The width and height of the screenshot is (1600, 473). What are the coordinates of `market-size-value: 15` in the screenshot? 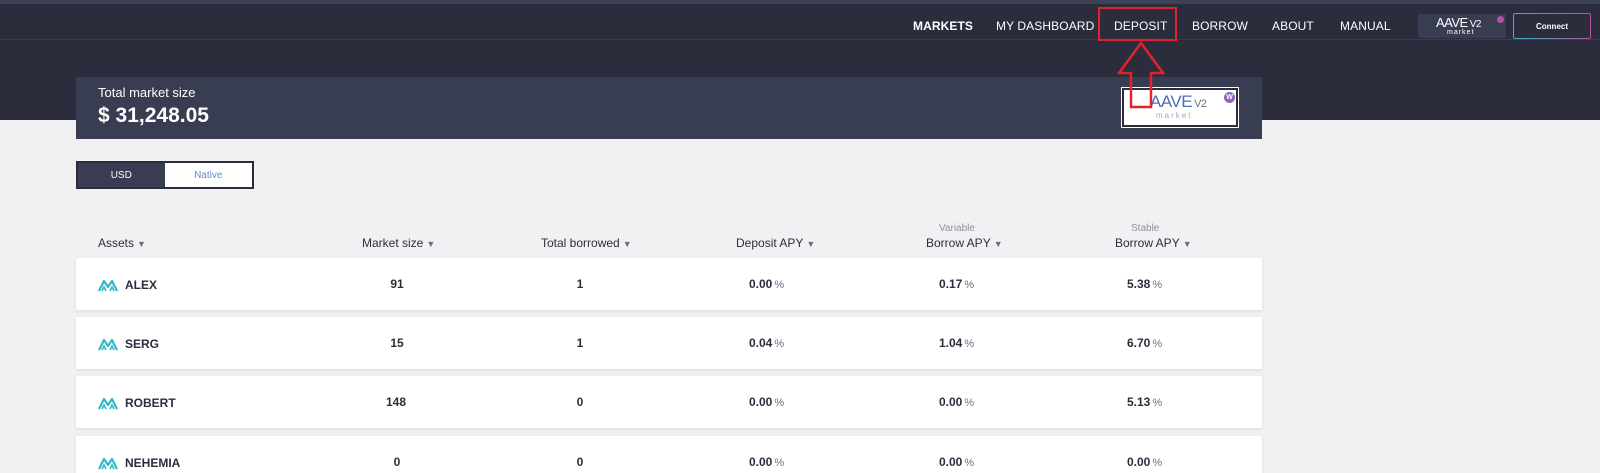 It's located at (397, 343).